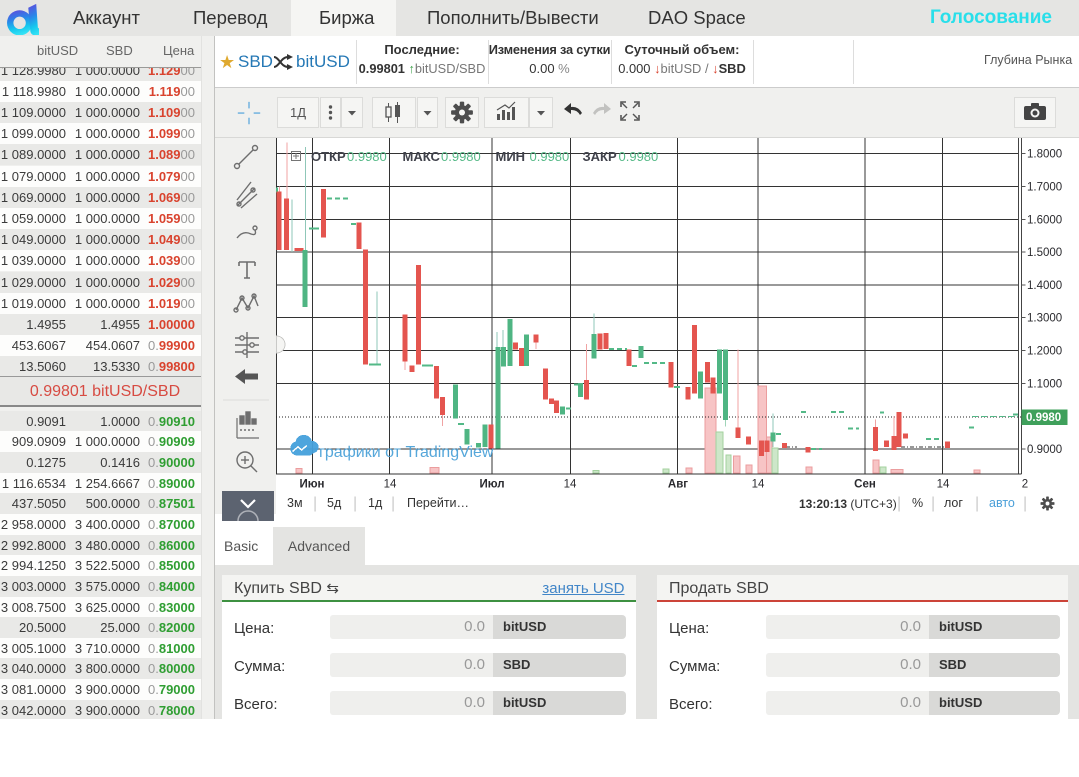  Describe the element at coordinates (328, 156) in the screenshot. I see `svg-text: ОТКР` at that location.